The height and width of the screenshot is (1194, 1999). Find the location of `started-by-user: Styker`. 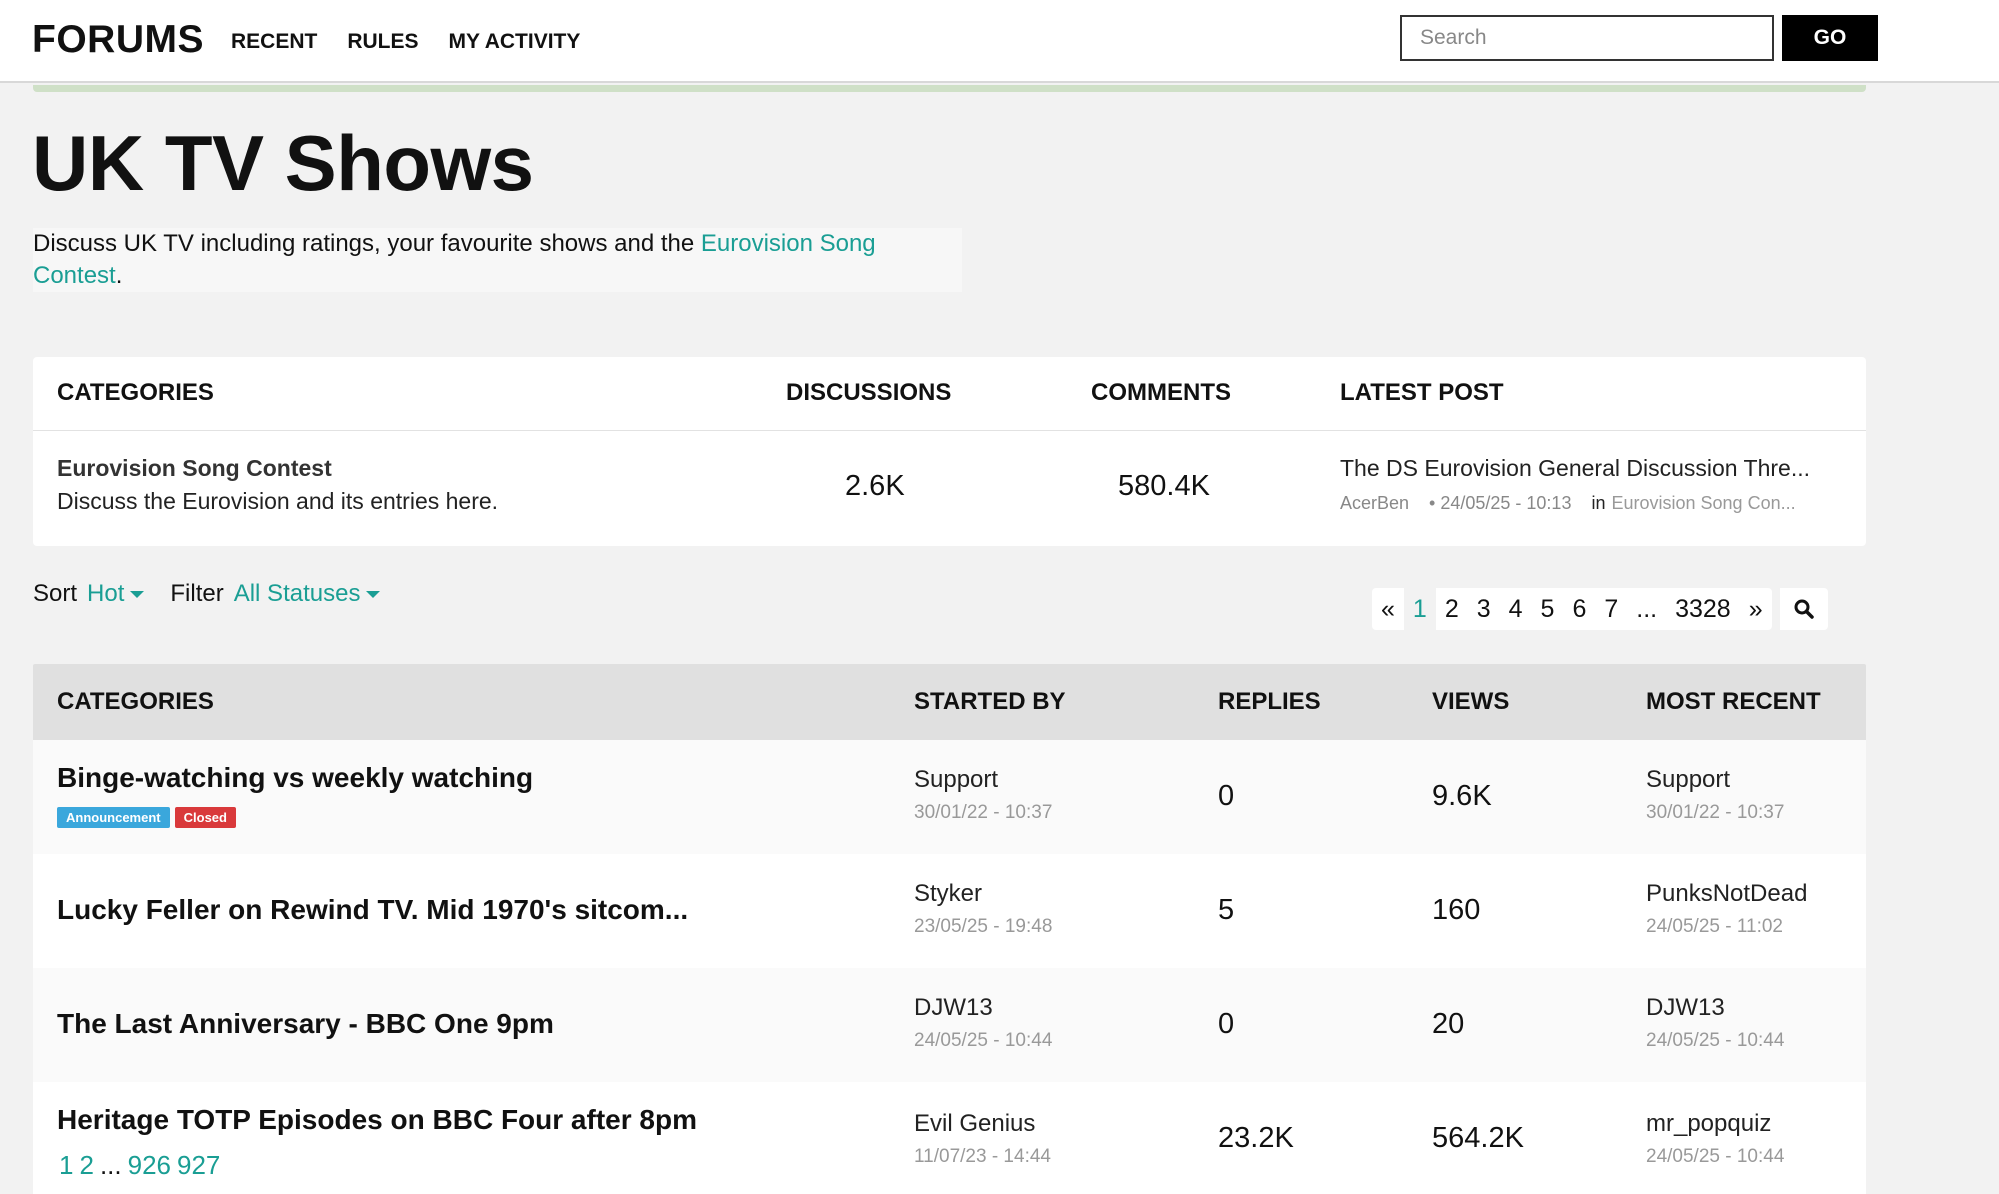

started-by-user: Styker is located at coordinates (948, 894).